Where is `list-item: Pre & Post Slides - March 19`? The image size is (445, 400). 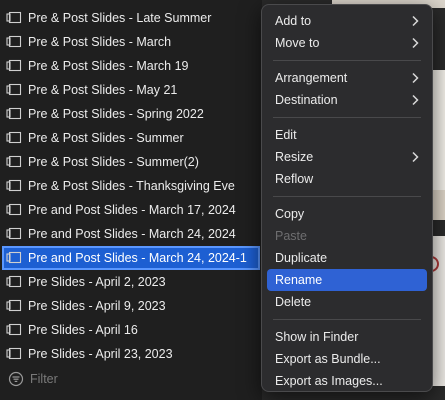 list-item: Pre & Post Slides - March 19 is located at coordinates (131, 66).